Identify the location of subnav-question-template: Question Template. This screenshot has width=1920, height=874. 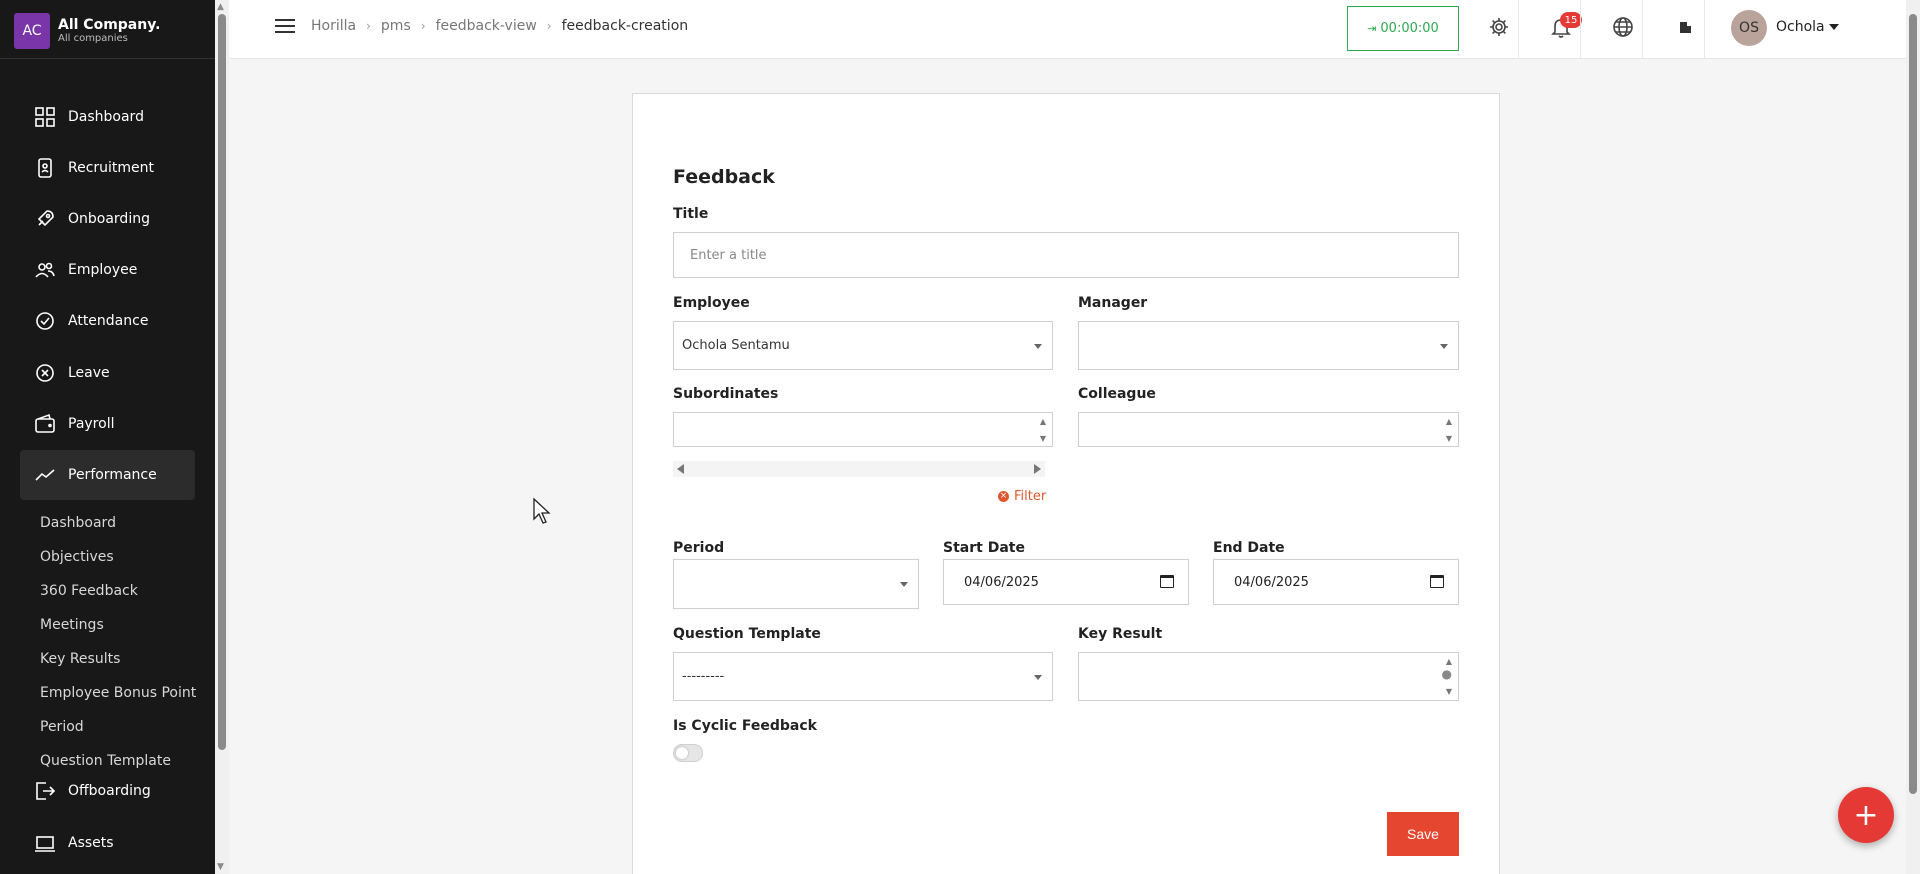
(105, 761).